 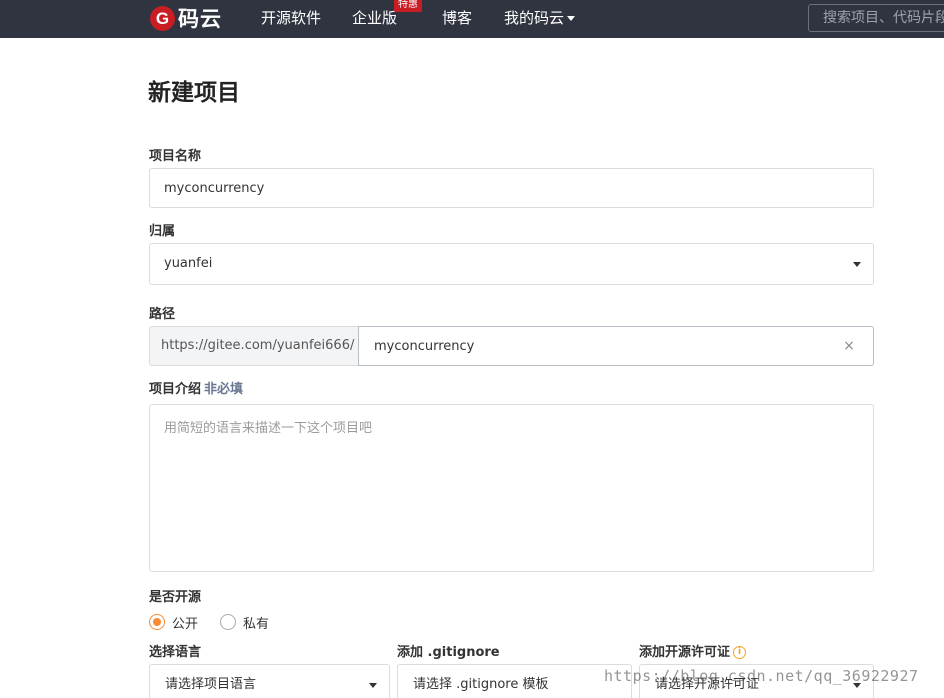 I want to click on nav-blog: 博客, so click(x=457, y=18).